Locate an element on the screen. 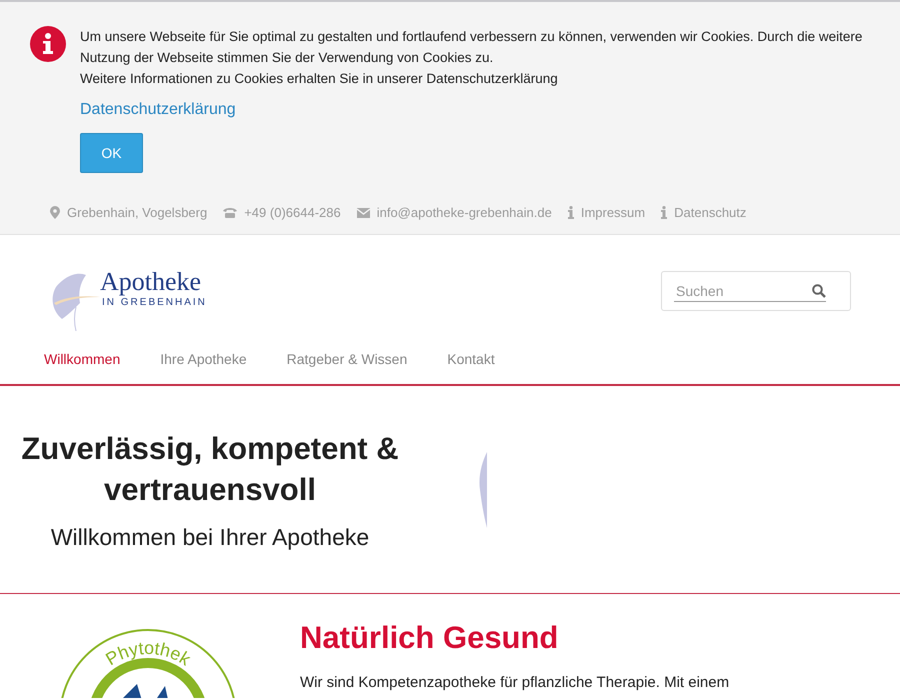 This screenshot has height=700, width=900. privacy-link: Datenschutzerklärung is located at coordinates (158, 110).